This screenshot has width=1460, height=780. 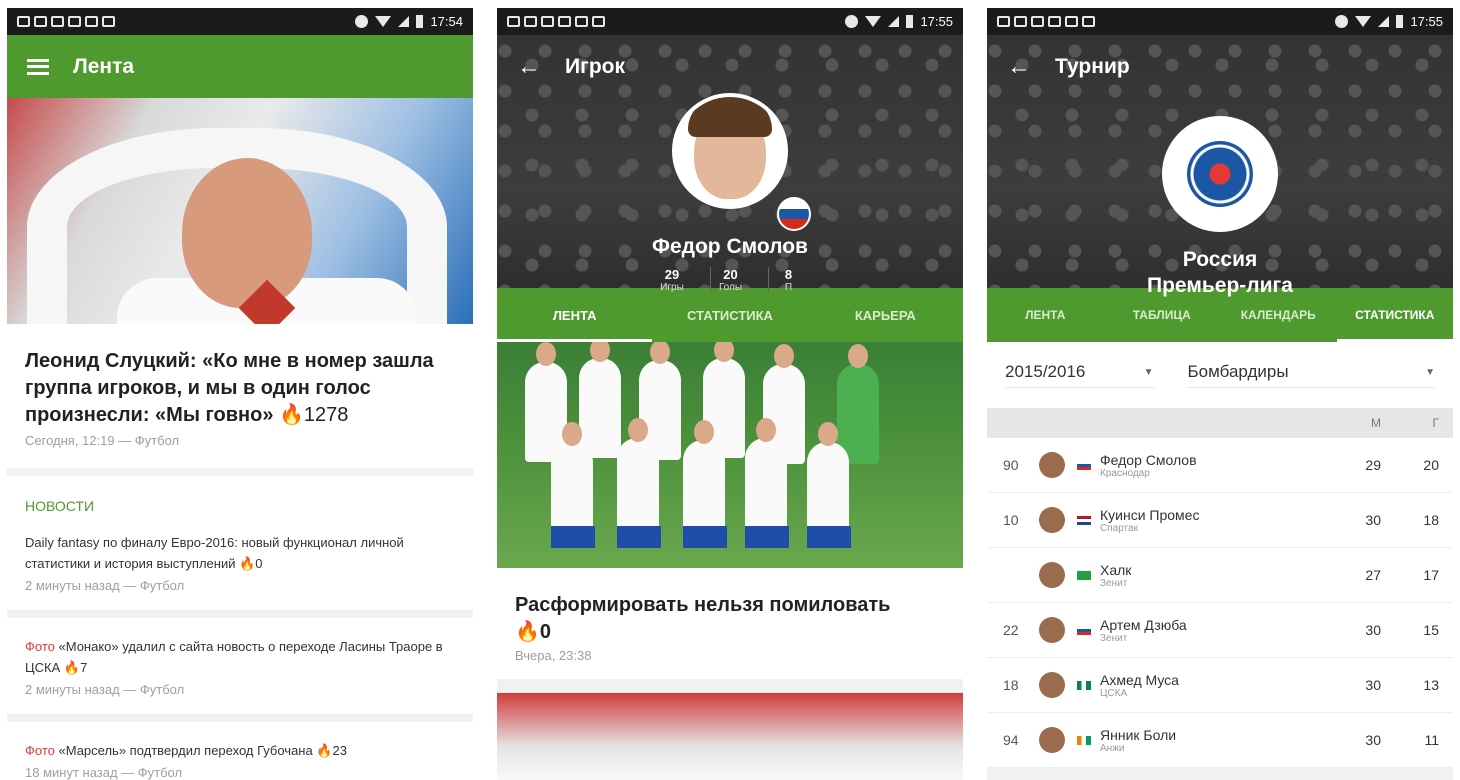 What do you see at coordinates (730, 455) in the screenshot?
I see `team-photo` at bounding box center [730, 455].